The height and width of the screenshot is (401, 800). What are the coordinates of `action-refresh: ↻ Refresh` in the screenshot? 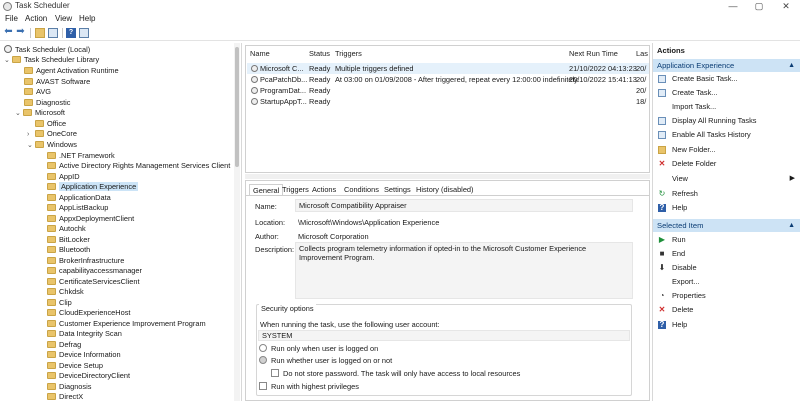 It's located at (726, 193).